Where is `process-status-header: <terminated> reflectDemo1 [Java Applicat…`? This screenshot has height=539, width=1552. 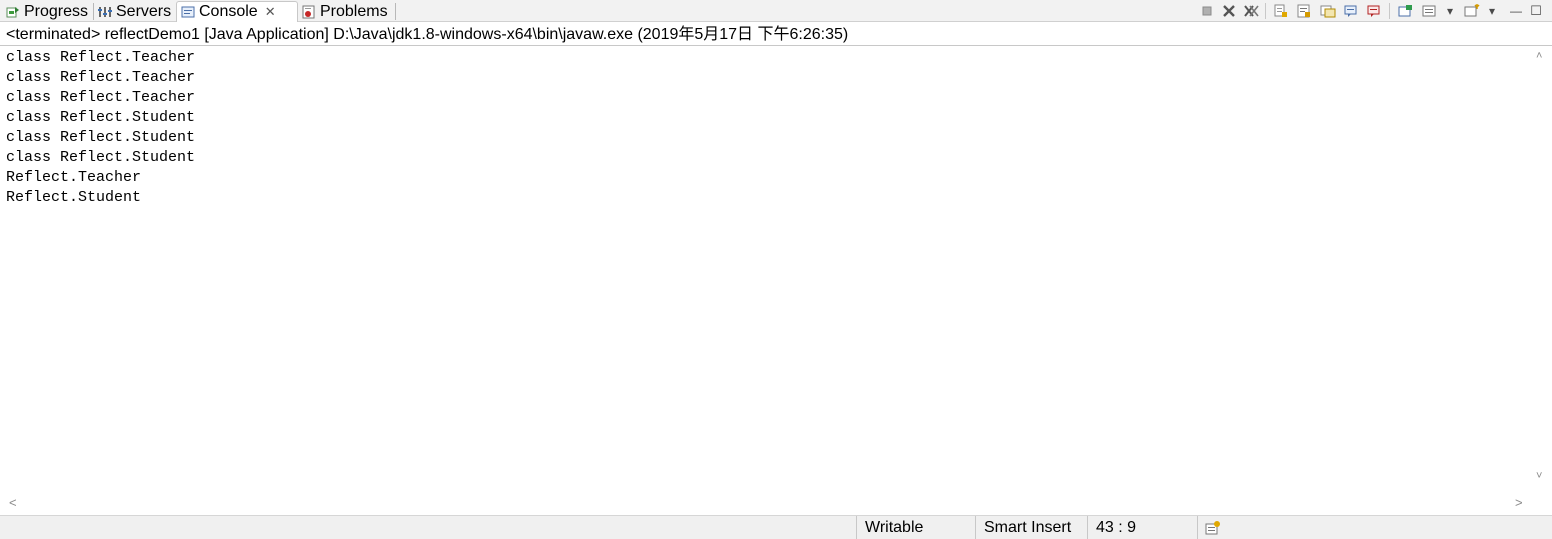
process-status-header: <terminated> reflectDemo1 [Java Applicat… is located at coordinates (776, 35).